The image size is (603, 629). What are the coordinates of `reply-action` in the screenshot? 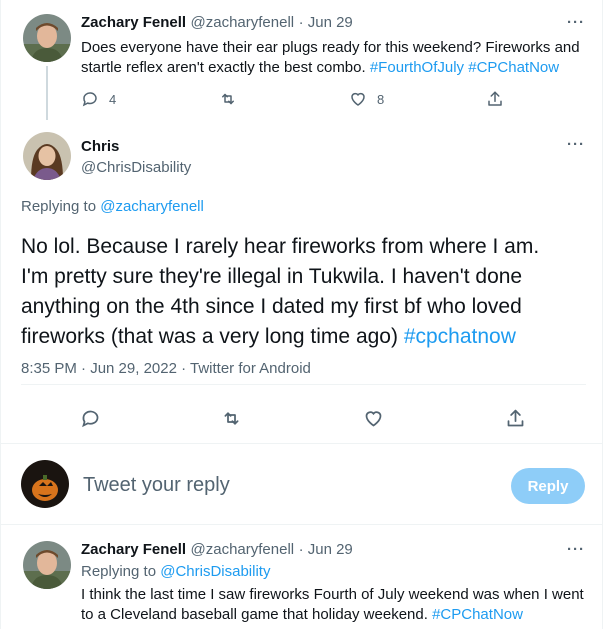 It's located at (90, 418).